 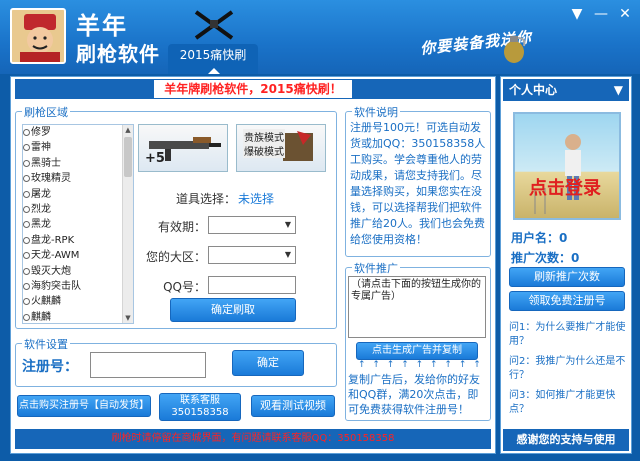 What do you see at coordinates (417, 351) in the screenshot?
I see `generate-ad-button: 点击生成广告并复制` at bounding box center [417, 351].